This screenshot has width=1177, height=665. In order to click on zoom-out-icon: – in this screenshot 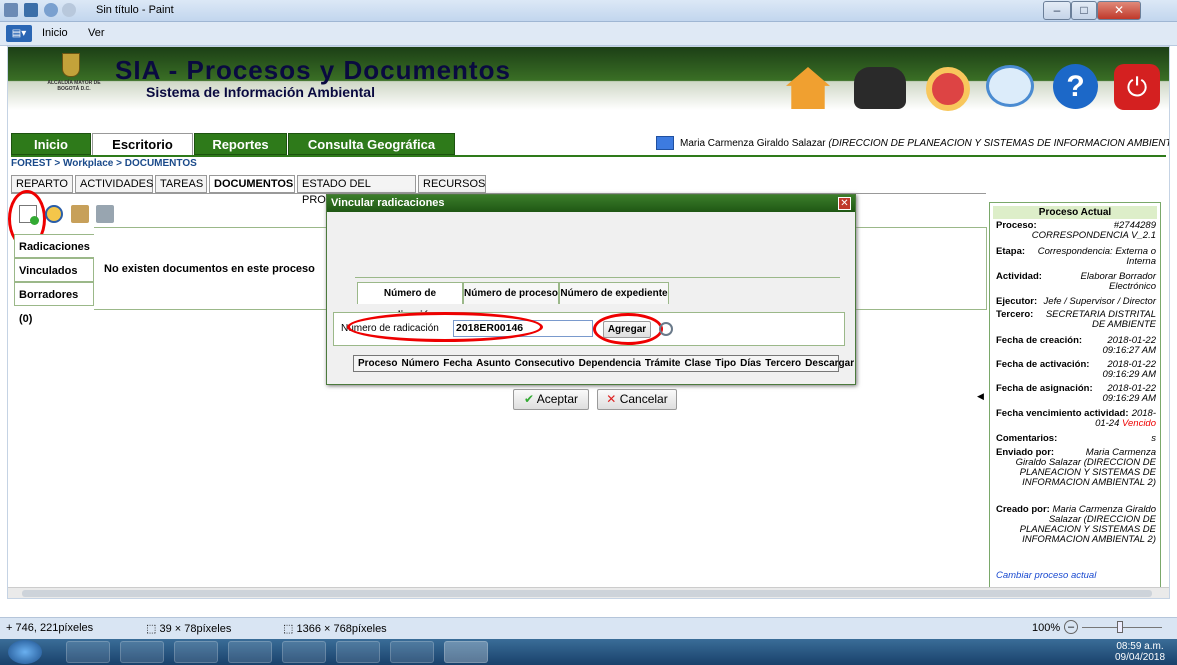, I will do `click(1071, 627)`.